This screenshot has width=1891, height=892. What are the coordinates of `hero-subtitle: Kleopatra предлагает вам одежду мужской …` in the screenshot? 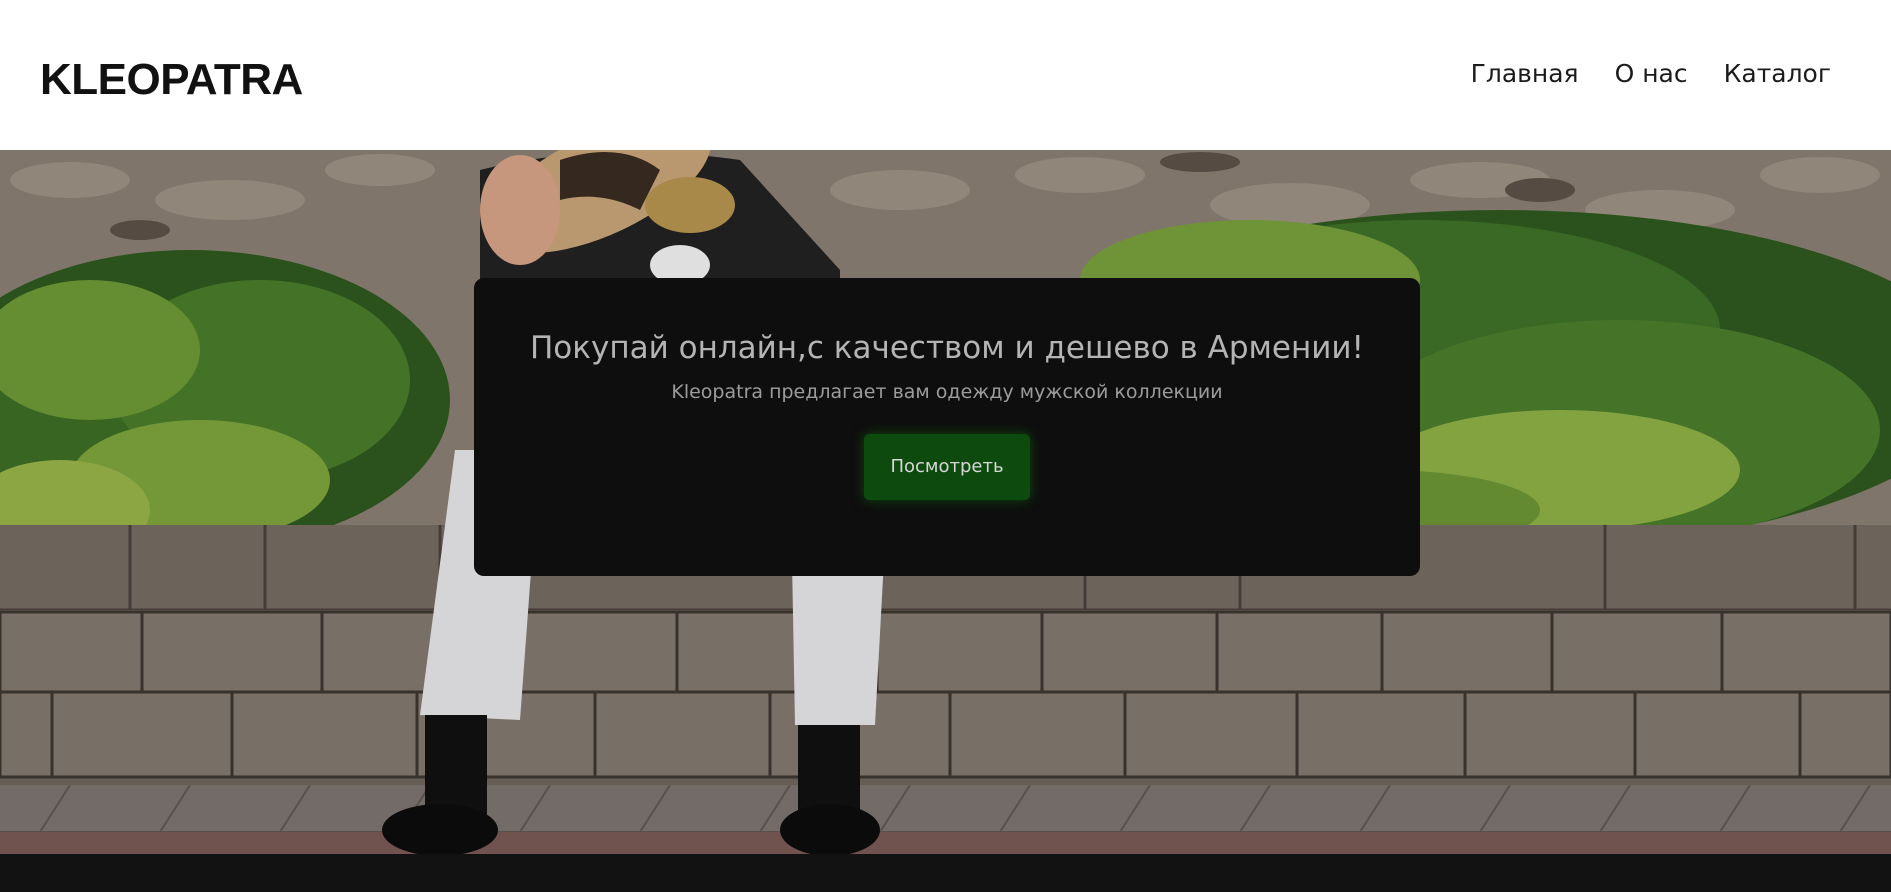 It's located at (947, 392).